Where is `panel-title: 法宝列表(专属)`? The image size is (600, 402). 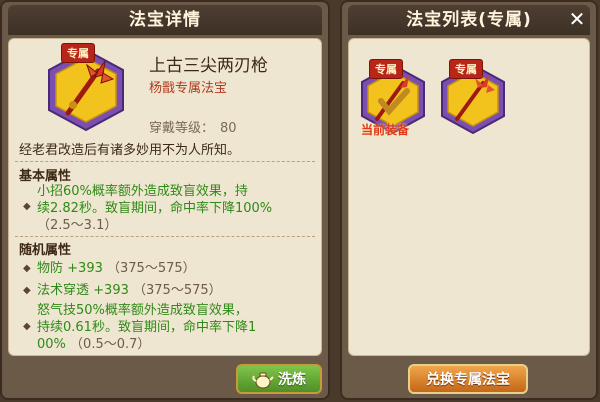
panel-title: 法宝列表(专属) is located at coordinates (469, 20).